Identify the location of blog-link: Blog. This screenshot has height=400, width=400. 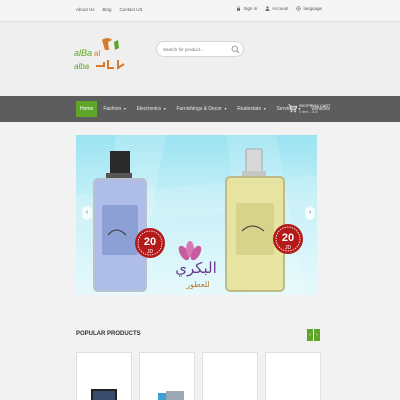
(107, 9).